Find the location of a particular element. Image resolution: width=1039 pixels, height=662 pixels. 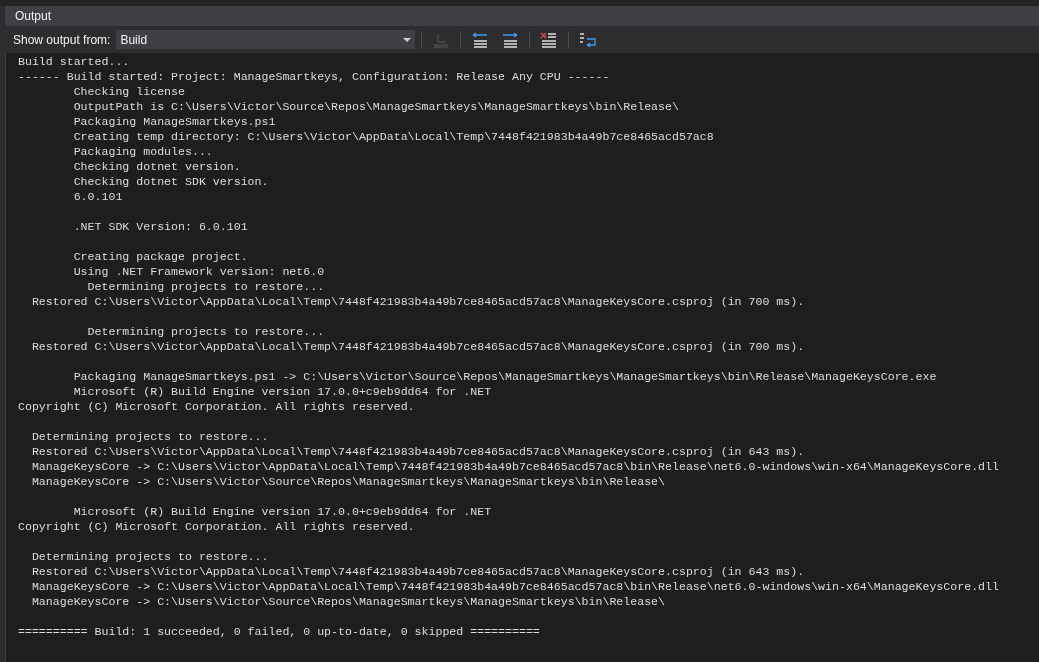

right-arrow-lines-icon is located at coordinates (510, 39).